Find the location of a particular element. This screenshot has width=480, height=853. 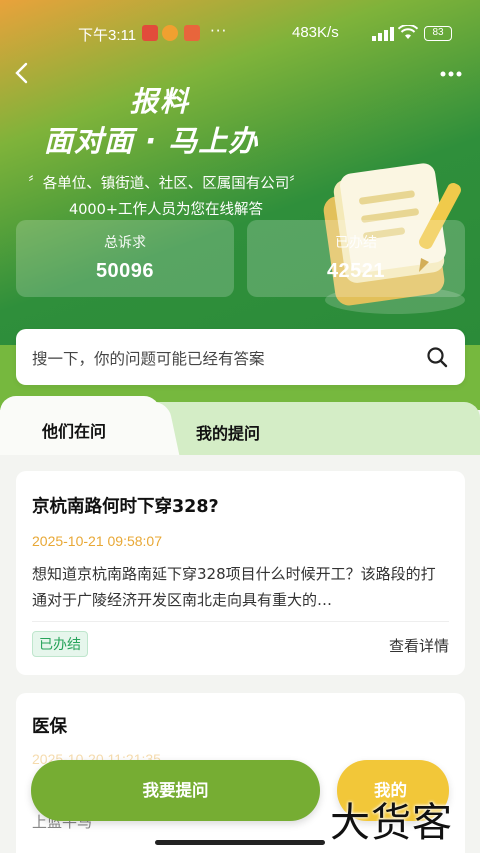

view-detail-link: 查看详情 is located at coordinates (419, 645).